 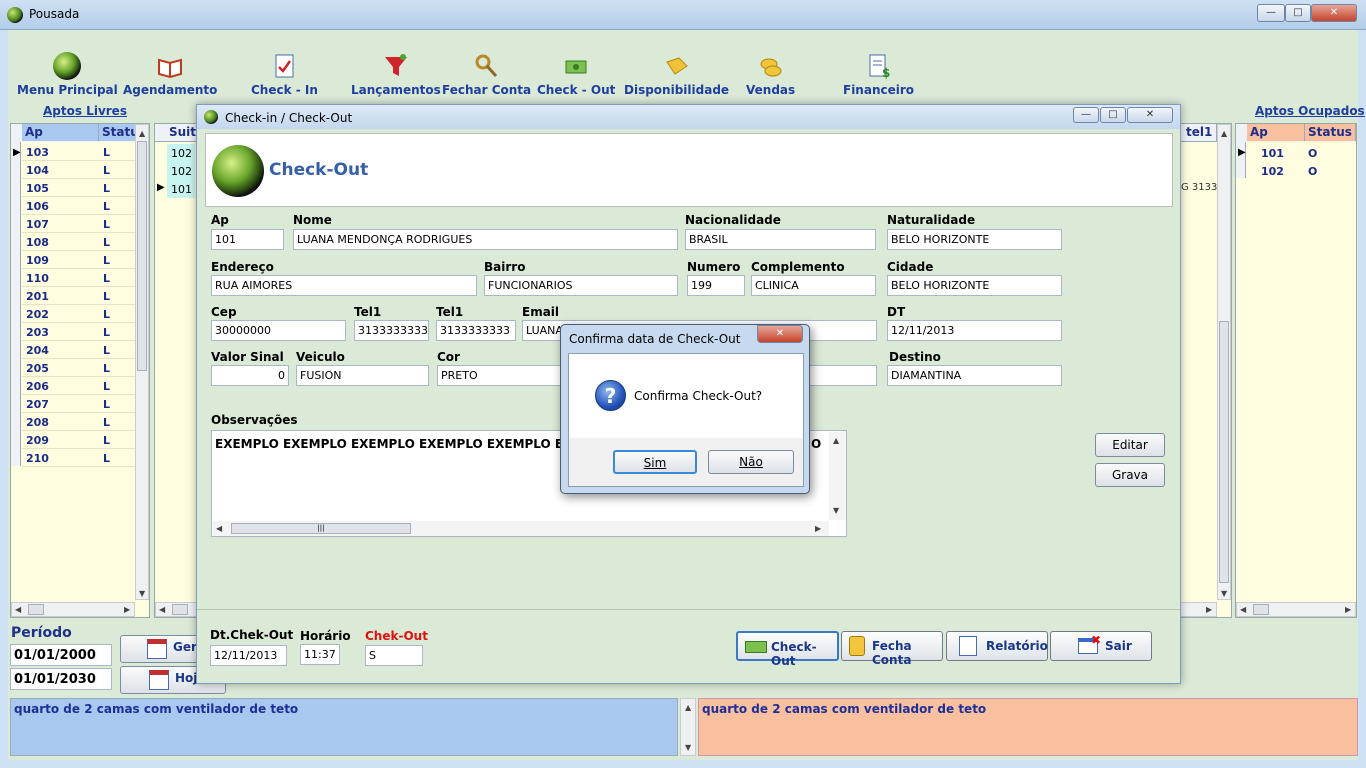 What do you see at coordinates (78, 296) in the screenshot?
I see `table-row: 201 L` at bounding box center [78, 296].